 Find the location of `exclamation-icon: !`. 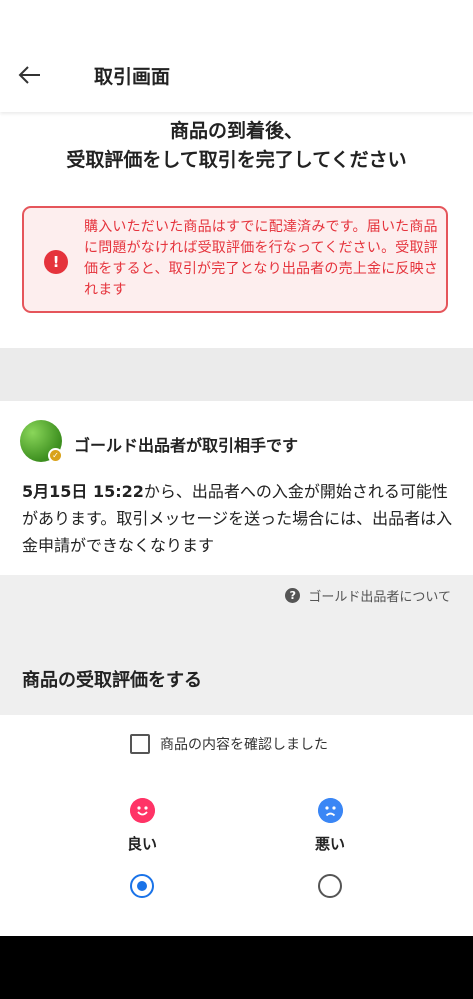

exclamation-icon: ! is located at coordinates (56, 262).